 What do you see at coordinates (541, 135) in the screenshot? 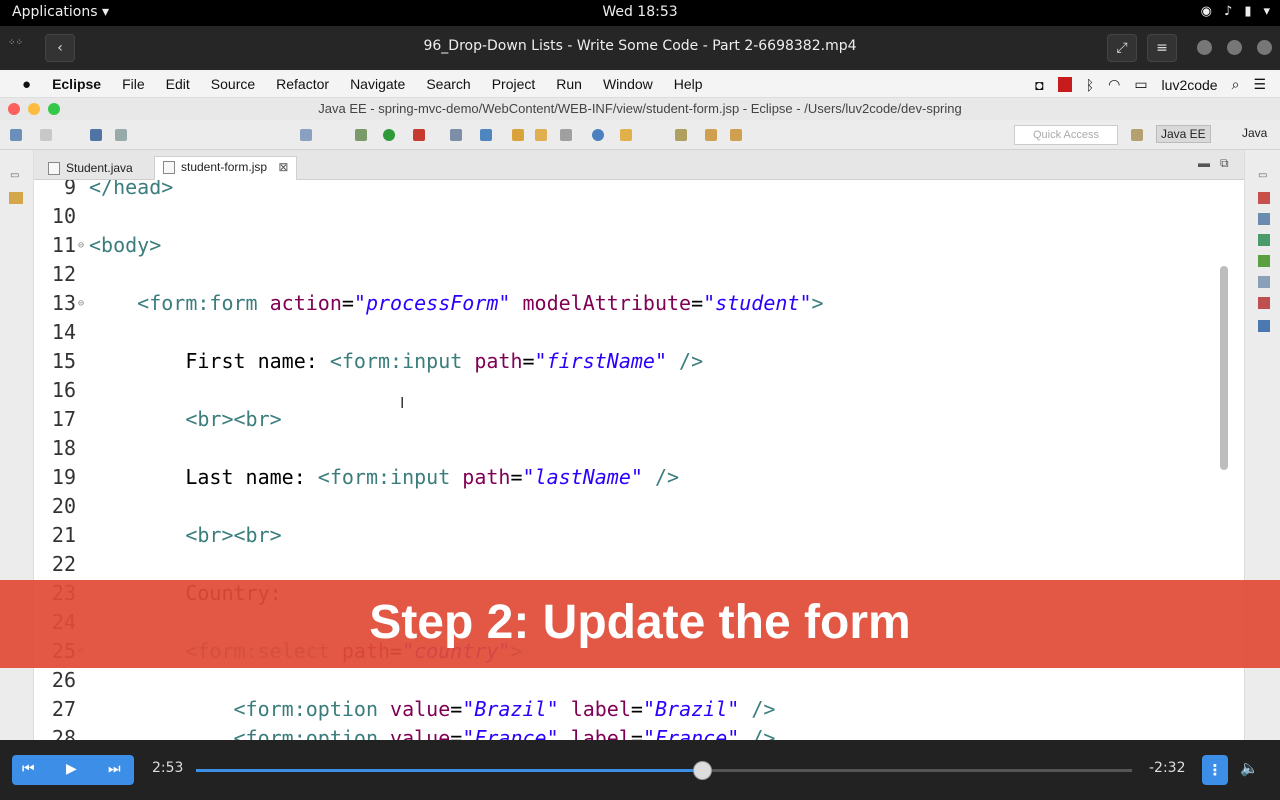
I see `open-task-icon` at bounding box center [541, 135].